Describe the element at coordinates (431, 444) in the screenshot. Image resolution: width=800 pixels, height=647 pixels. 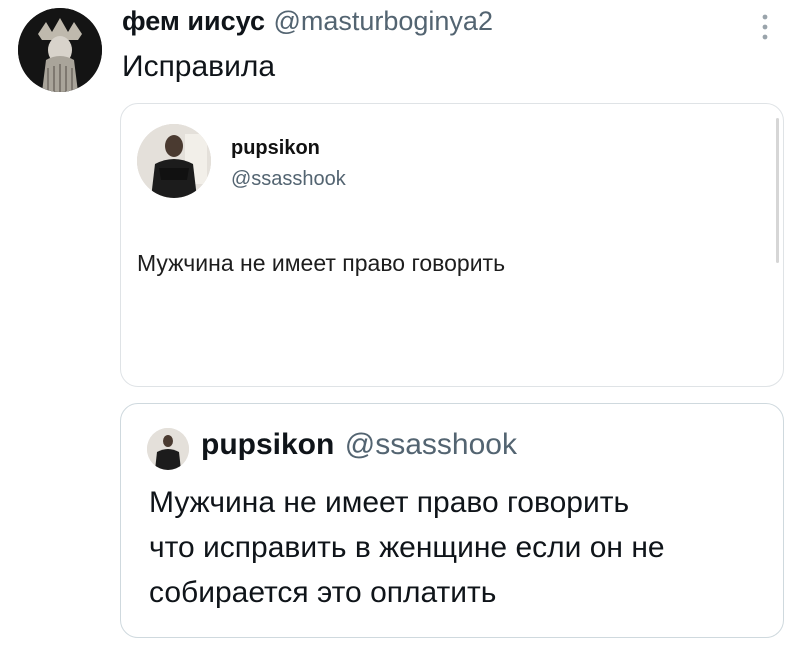
I see `quoted-tweet-author-handle: @ssasshook` at that location.